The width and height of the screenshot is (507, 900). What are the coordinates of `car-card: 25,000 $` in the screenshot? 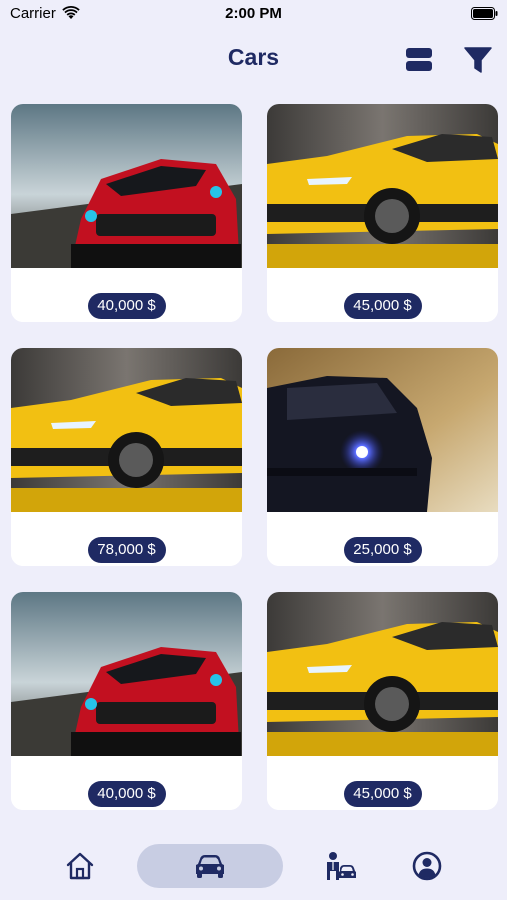 It's located at (382, 457).